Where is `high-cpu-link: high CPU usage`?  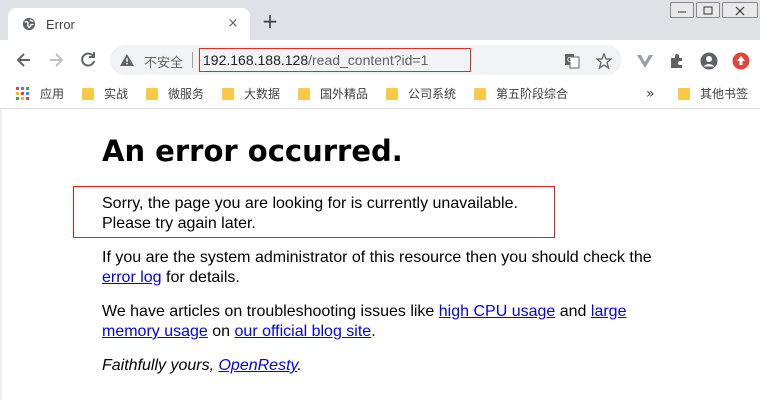
high-cpu-link: high CPU usage is located at coordinates (497, 311).